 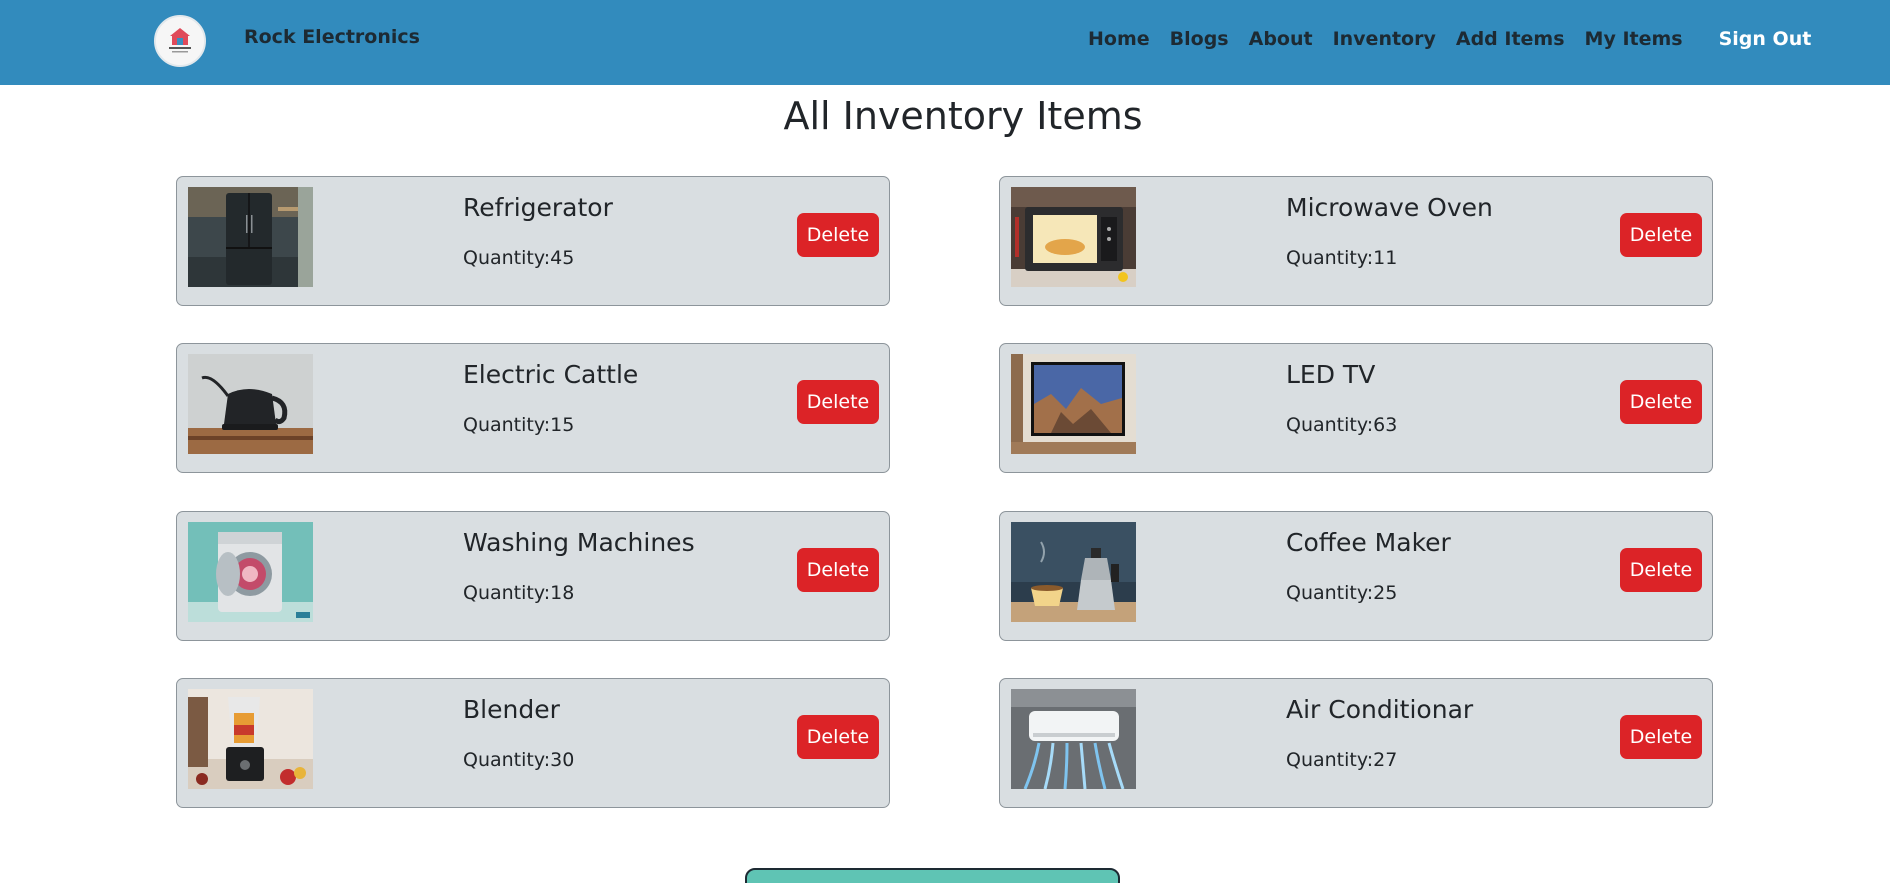 What do you see at coordinates (519, 760) in the screenshot?
I see `item-quantity: Quantity:30` at bounding box center [519, 760].